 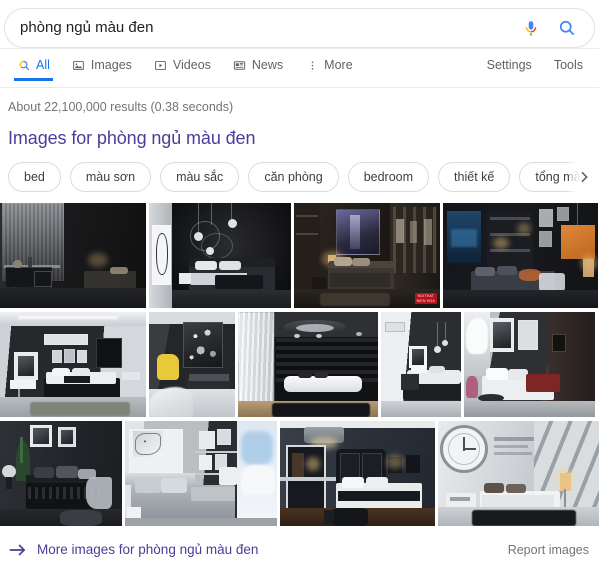 I want to click on image-watermark: NOITHAT BIEN HOA, so click(x=425, y=298).